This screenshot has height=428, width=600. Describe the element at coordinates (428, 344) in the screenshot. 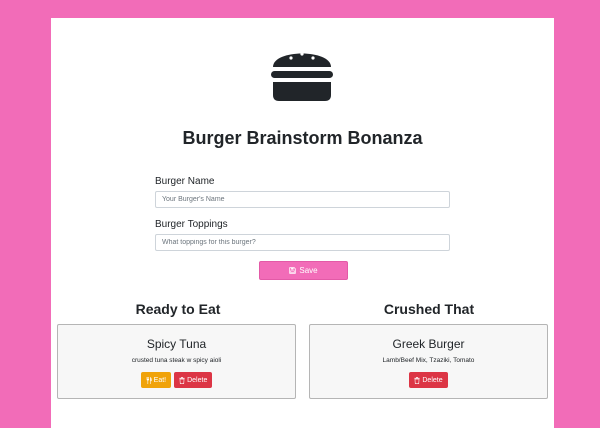

I see `burger-name: Greek Burger` at that location.